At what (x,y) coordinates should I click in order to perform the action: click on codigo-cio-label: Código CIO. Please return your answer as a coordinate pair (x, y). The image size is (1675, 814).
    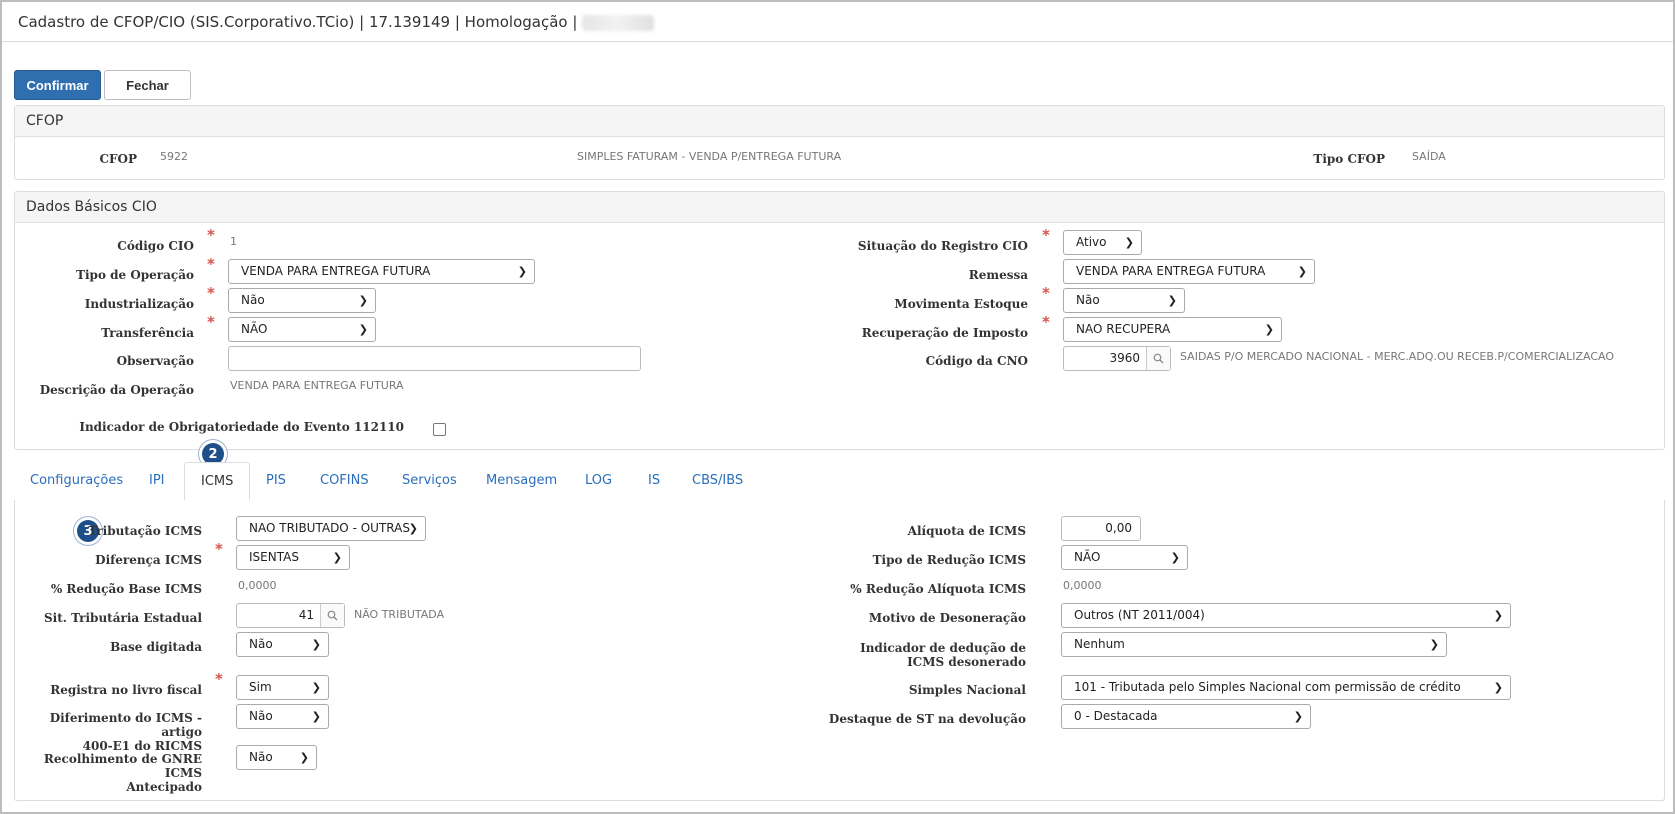
    Looking at the image, I should click on (155, 246).